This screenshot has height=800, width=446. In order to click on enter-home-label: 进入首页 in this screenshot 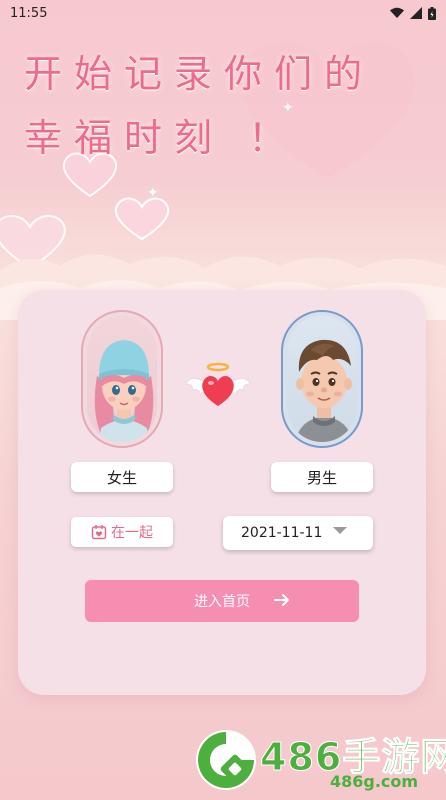, I will do `click(222, 602)`.